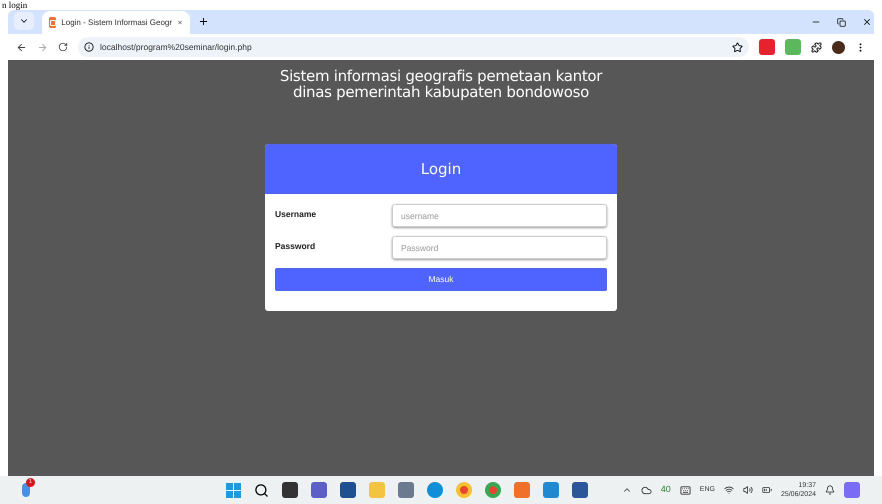 The height and width of the screenshot is (504, 882). I want to click on reload-icon, so click(63, 47).